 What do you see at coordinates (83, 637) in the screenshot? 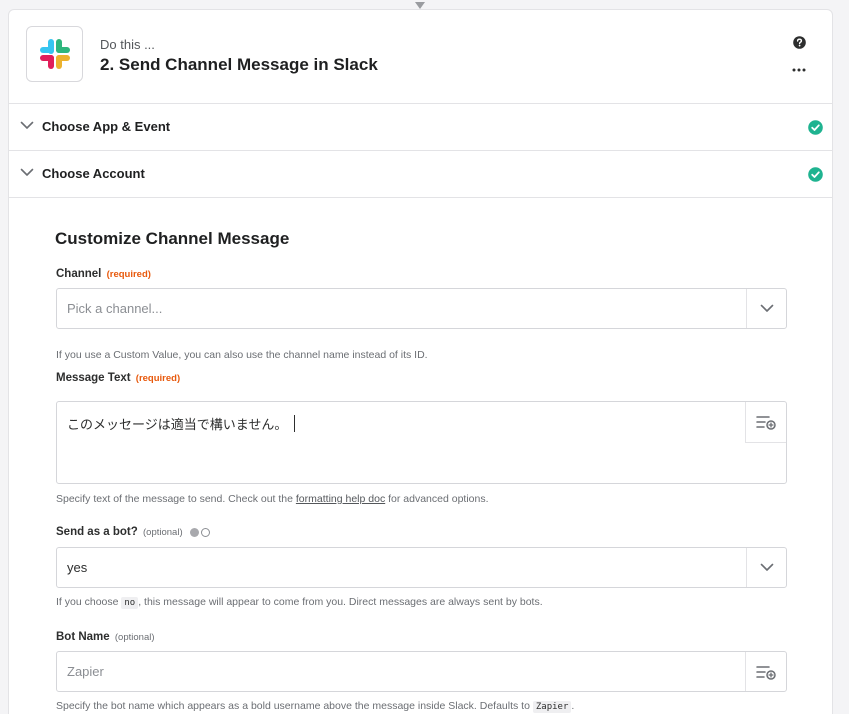
I see `bot-name-label-text: Bot Name` at bounding box center [83, 637].